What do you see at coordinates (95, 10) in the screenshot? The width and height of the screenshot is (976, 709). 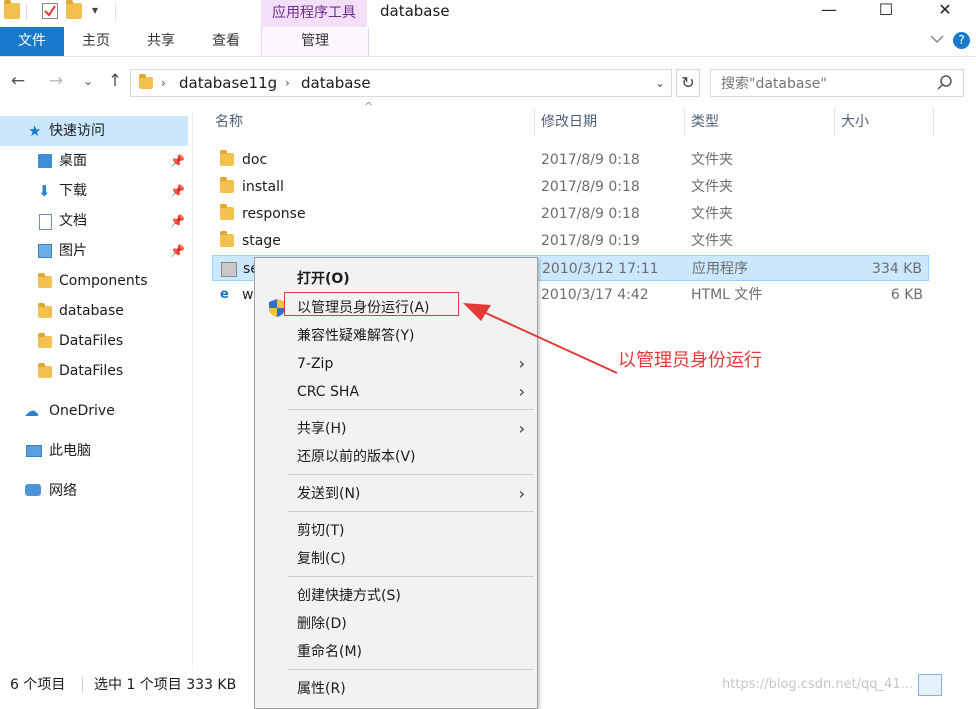 I see `customize-quick-access-icon: ▾` at bounding box center [95, 10].